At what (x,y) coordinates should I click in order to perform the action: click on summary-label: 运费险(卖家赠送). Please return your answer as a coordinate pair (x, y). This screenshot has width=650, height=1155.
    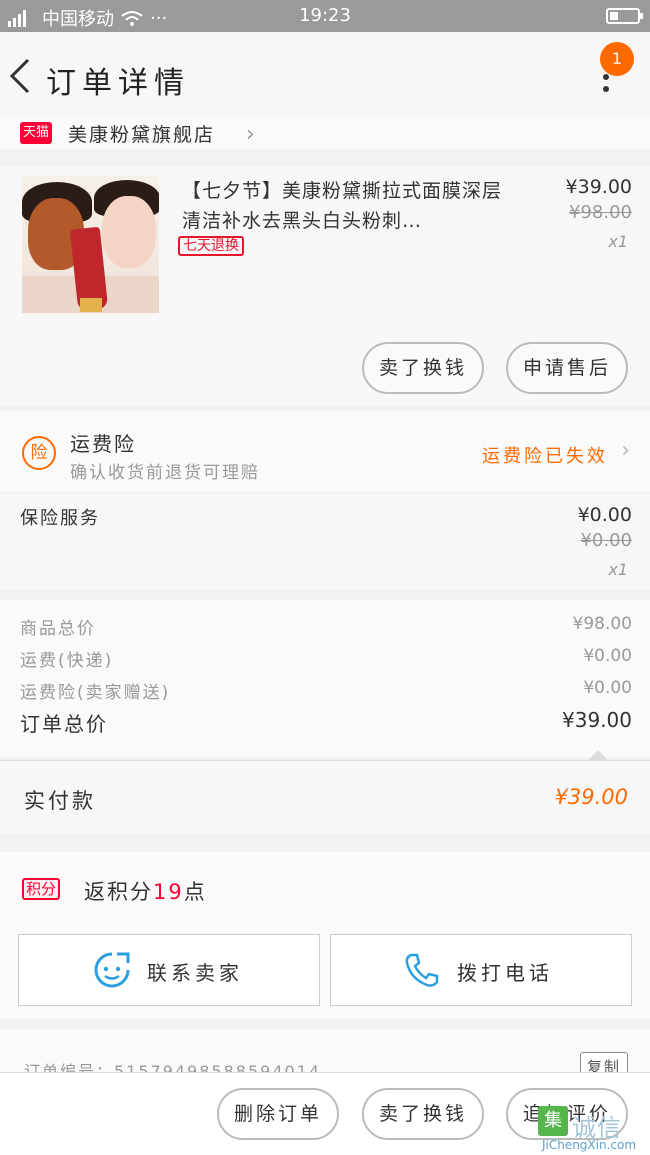
    Looking at the image, I should click on (95, 693).